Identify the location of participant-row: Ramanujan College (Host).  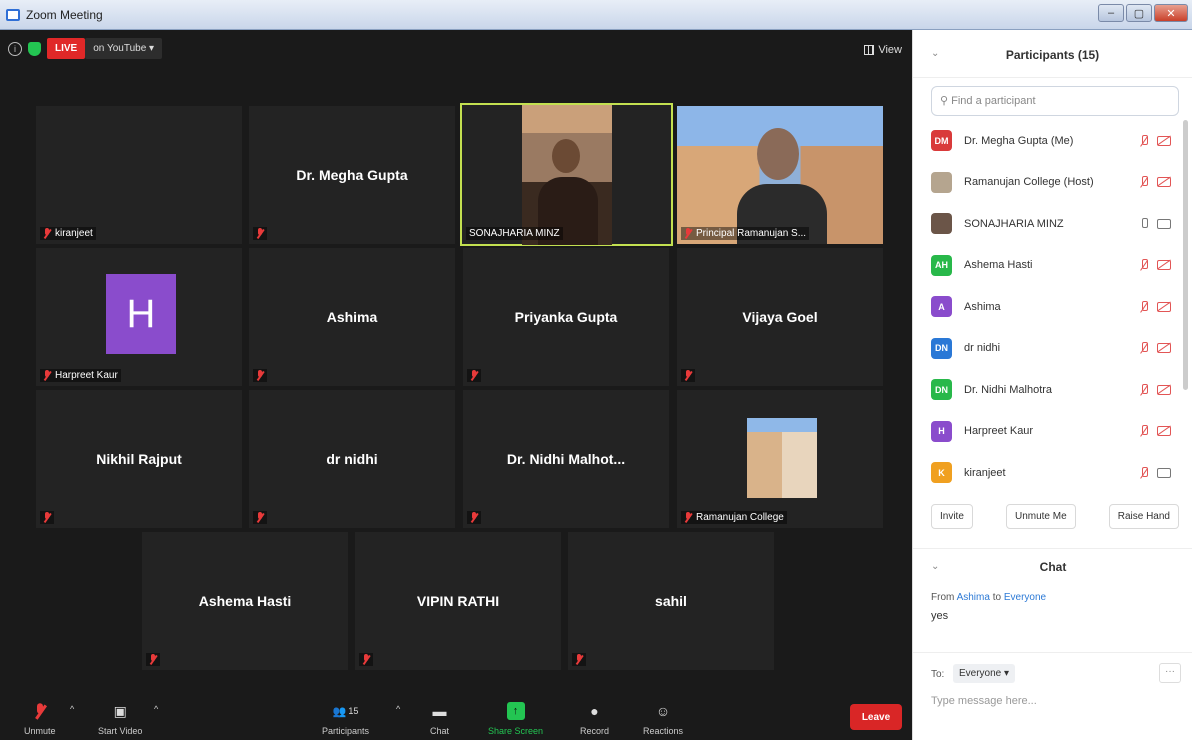
(1055, 183).